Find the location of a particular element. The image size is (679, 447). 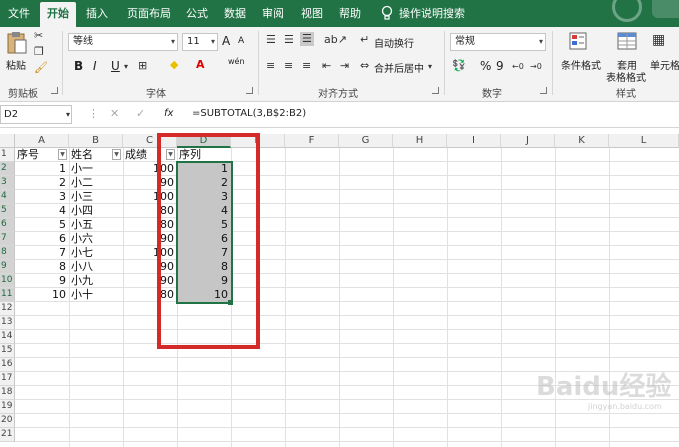

fill-color-icon: ◆ is located at coordinates (174, 65).